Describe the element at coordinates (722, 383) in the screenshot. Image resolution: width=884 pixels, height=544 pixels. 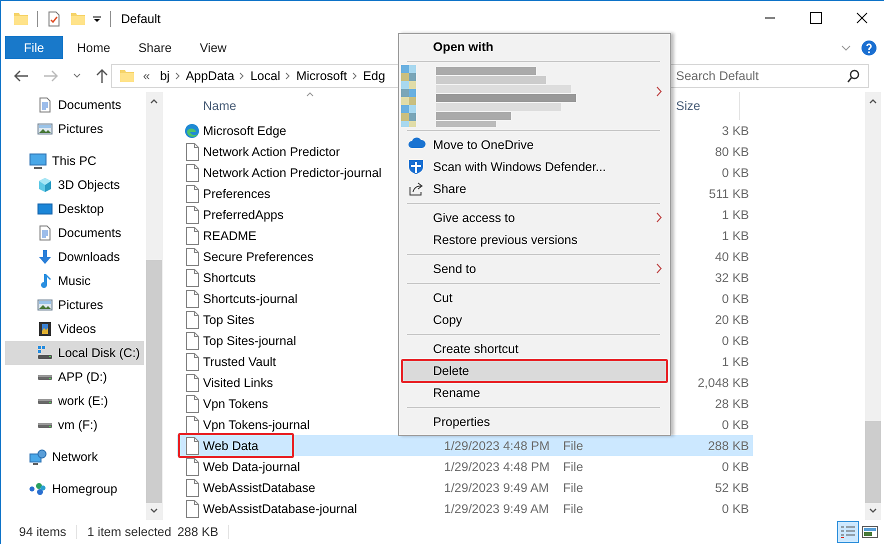
I see `file-size: 2,048 KB` at that location.